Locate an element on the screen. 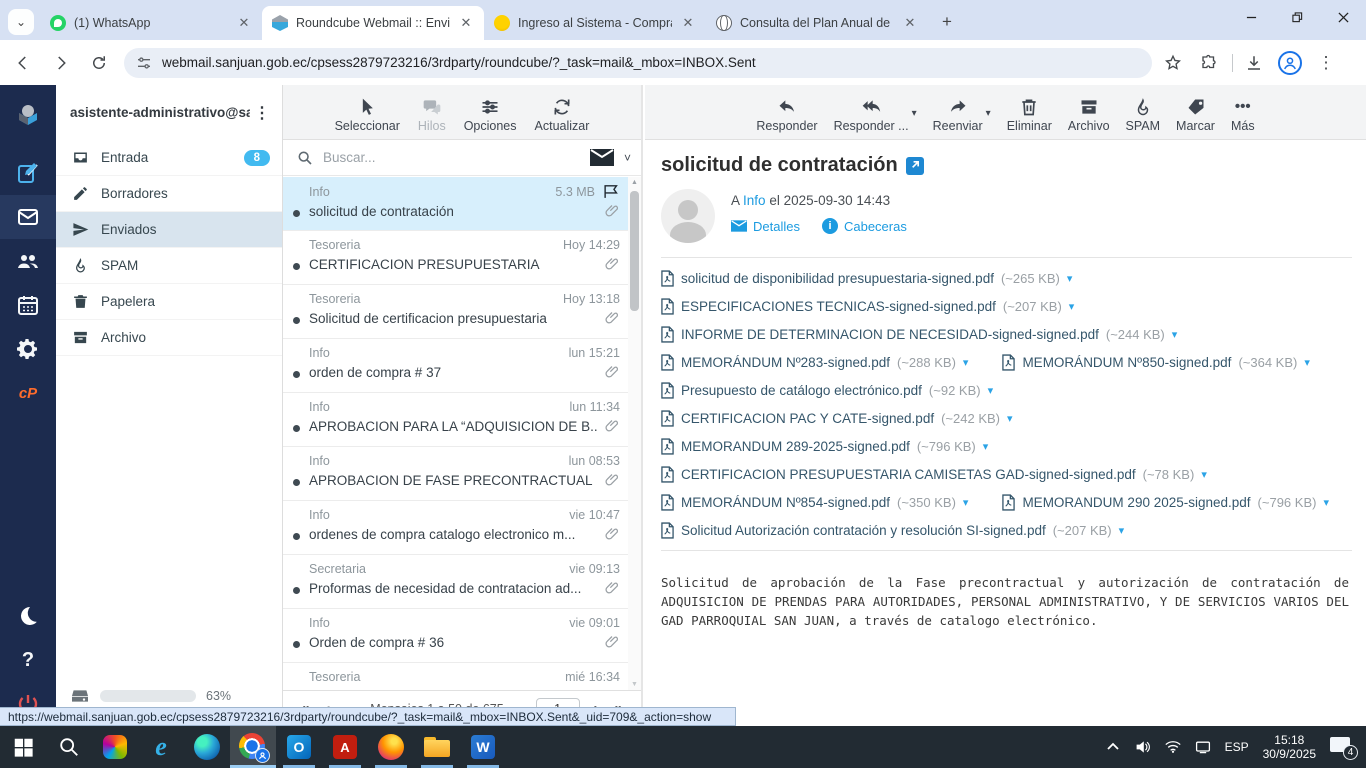 Image resolution: width=1366 pixels, height=768 pixels. notification-center-icon: 4 is located at coordinates (1344, 747).